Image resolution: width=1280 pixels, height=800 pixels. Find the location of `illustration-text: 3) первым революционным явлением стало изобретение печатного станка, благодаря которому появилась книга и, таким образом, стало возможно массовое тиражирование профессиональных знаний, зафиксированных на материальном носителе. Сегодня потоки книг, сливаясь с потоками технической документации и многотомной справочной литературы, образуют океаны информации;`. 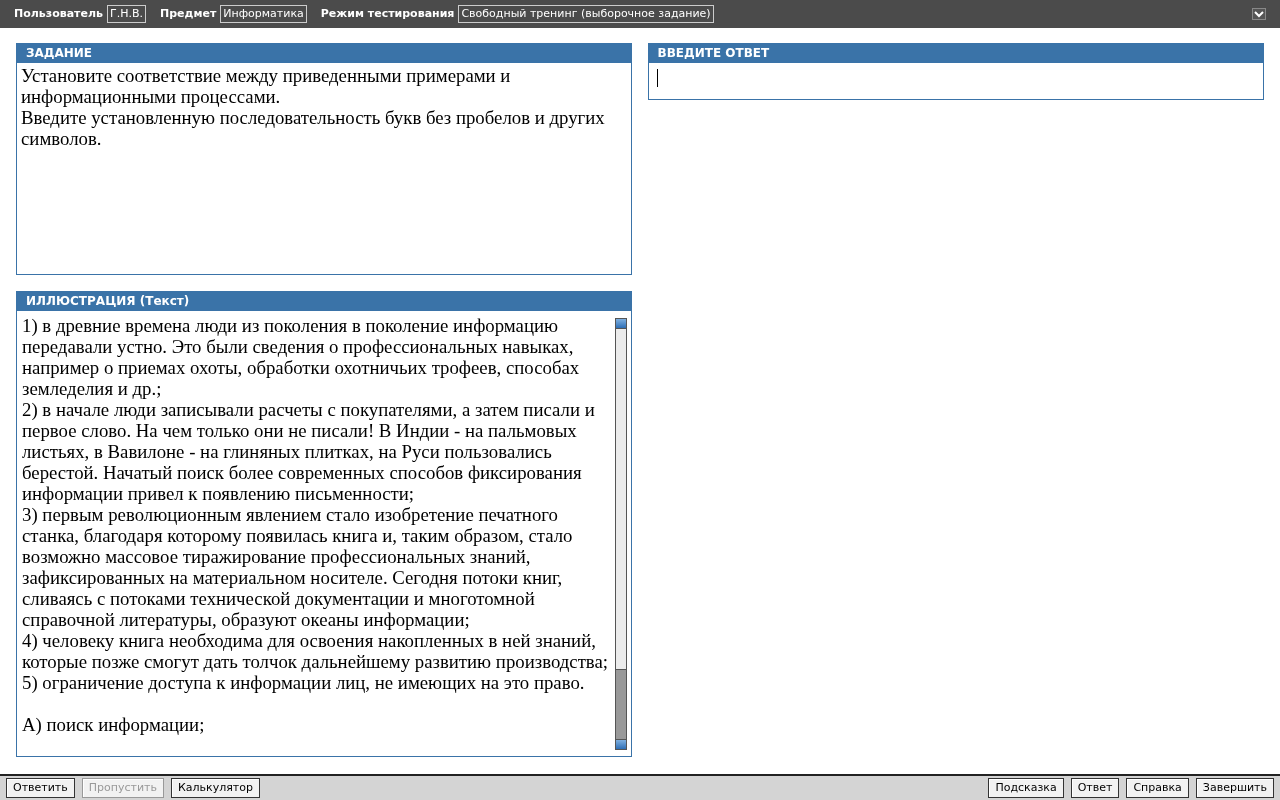

illustration-text: 3) первым революционным явлением стало изобретение печатного станка, благодаря которому появилась книга и, таким образом, стало возможно массовое тиражирование профессиональных знаний, зафиксированных на материальном носителе. Сегодня потоки книг, сливаясь с потоками технической документации и многотомной справочной литературы, образуют океаны информации; is located at coordinates (298, 567).